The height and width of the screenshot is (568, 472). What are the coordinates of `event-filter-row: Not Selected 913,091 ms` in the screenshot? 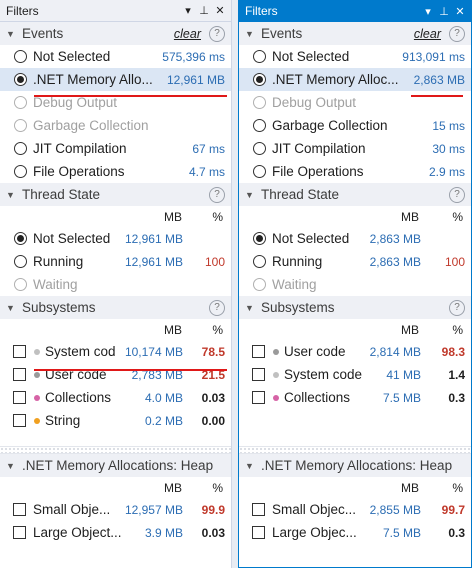 It's located at (355, 56).